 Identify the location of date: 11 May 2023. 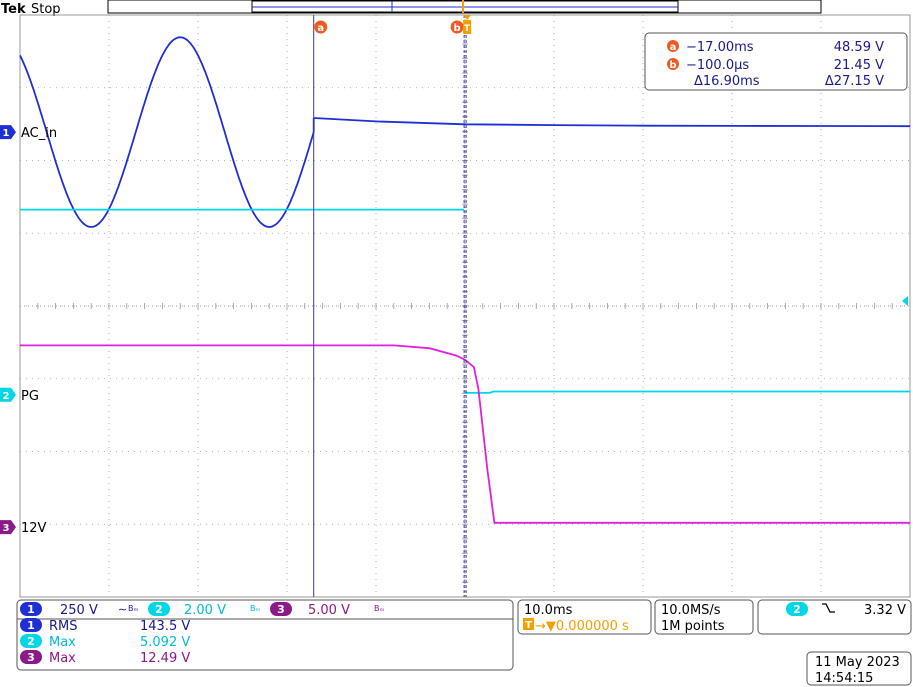
(857, 662).